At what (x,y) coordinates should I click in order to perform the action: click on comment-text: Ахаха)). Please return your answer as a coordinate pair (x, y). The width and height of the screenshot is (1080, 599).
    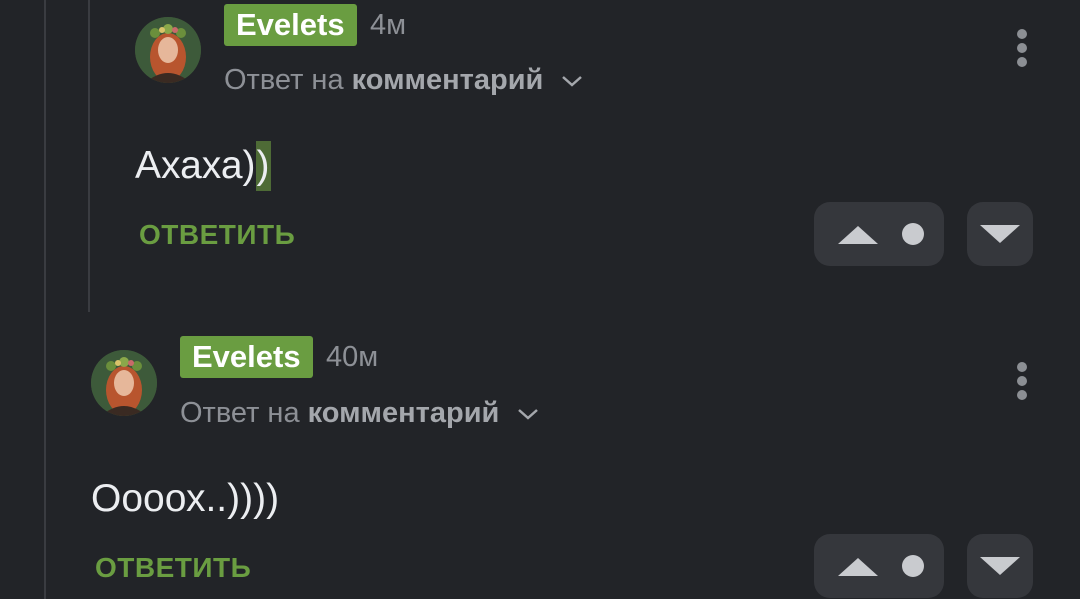
    Looking at the image, I should click on (203, 166).